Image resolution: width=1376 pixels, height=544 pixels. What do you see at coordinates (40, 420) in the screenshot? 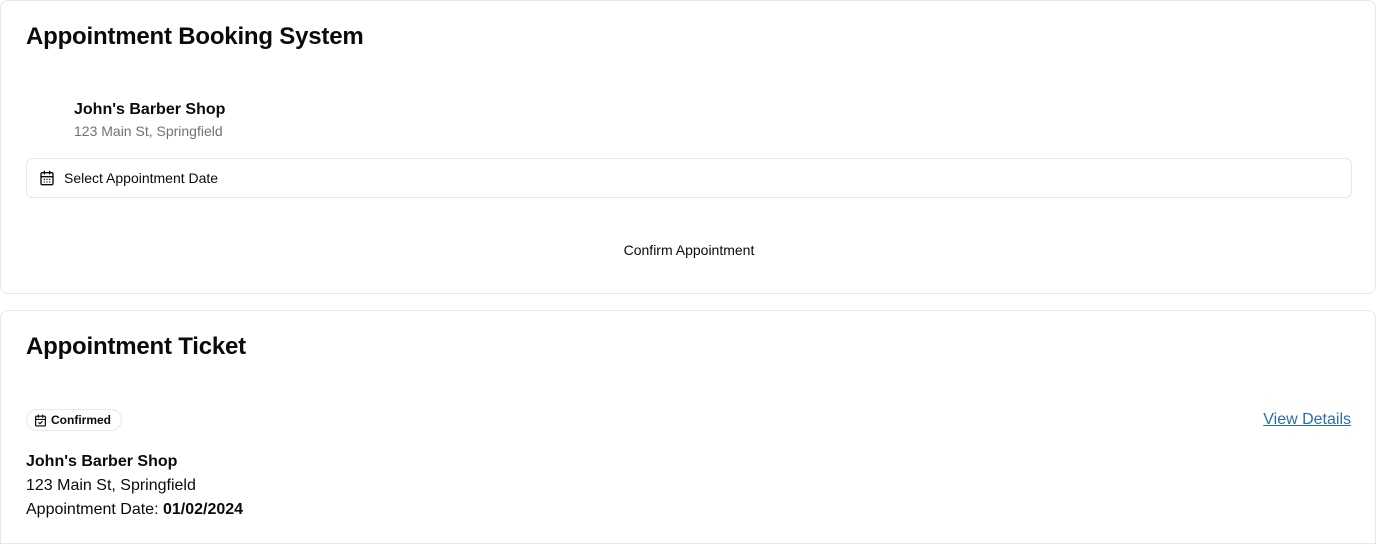
I see `calendar-check-icon` at bounding box center [40, 420].